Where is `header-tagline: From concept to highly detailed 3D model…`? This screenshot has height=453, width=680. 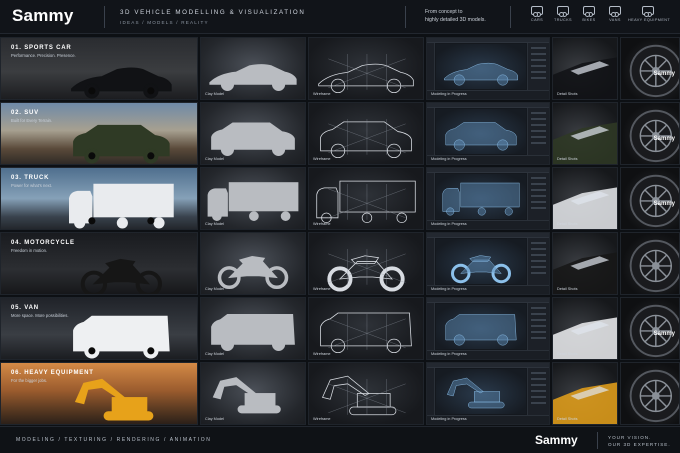
header-tagline: From concept to highly detailed 3D model… is located at coordinates (465, 16).